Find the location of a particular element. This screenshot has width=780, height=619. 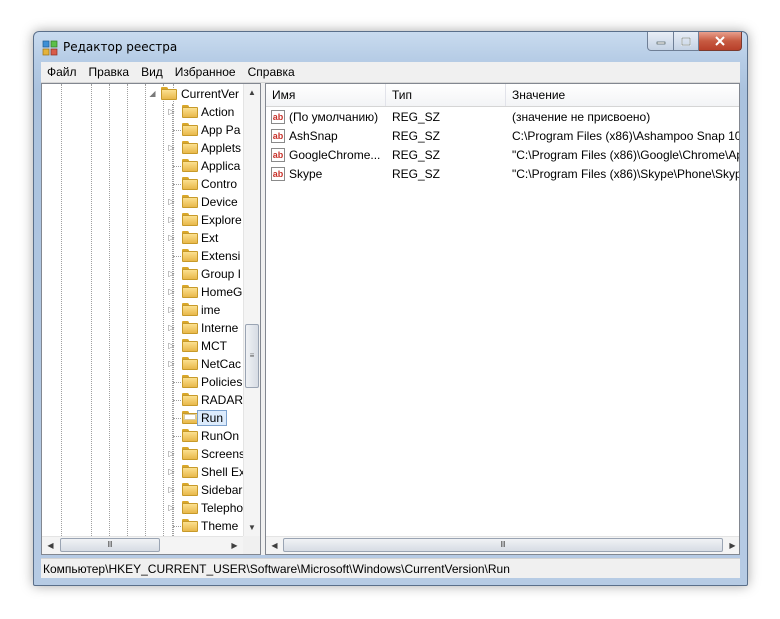

menu-edit: Правка is located at coordinates (109, 72).